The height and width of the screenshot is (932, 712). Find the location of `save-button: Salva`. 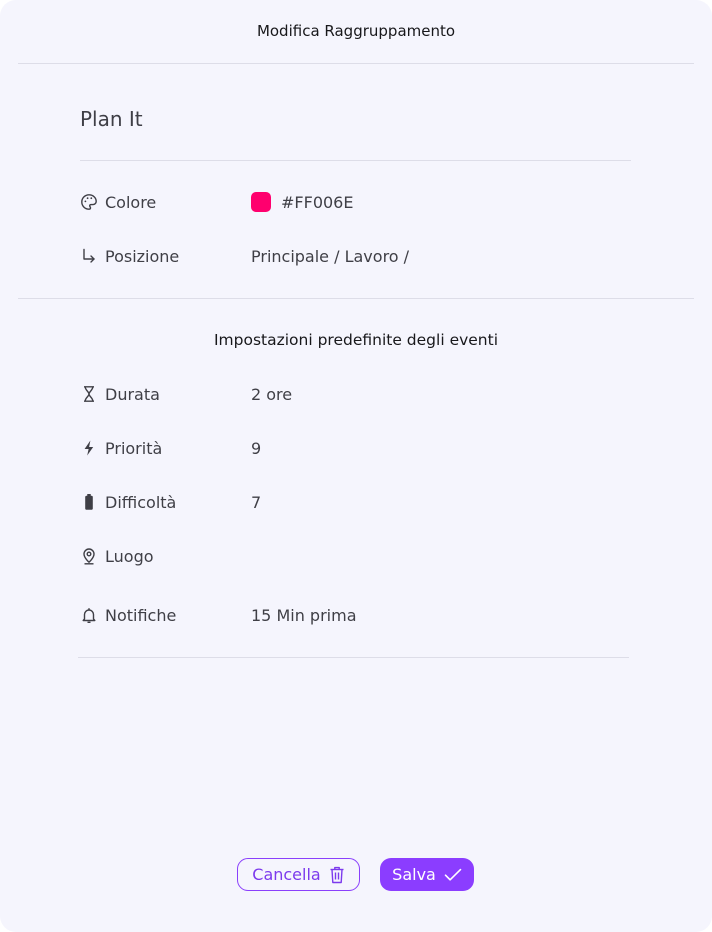

save-button: Salva is located at coordinates (427, 874).